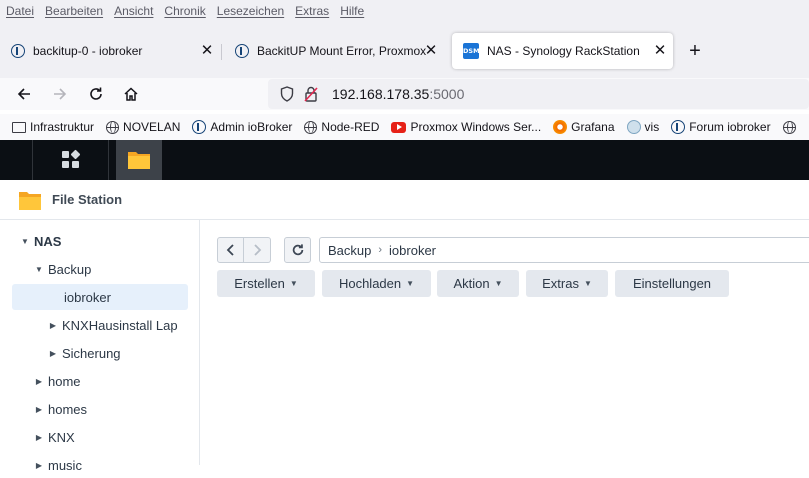  What do you see at coordinates (352, 11) in the screenshot?
I see `menu-hilfe: Hilfe` at bounding box center [352, 11].